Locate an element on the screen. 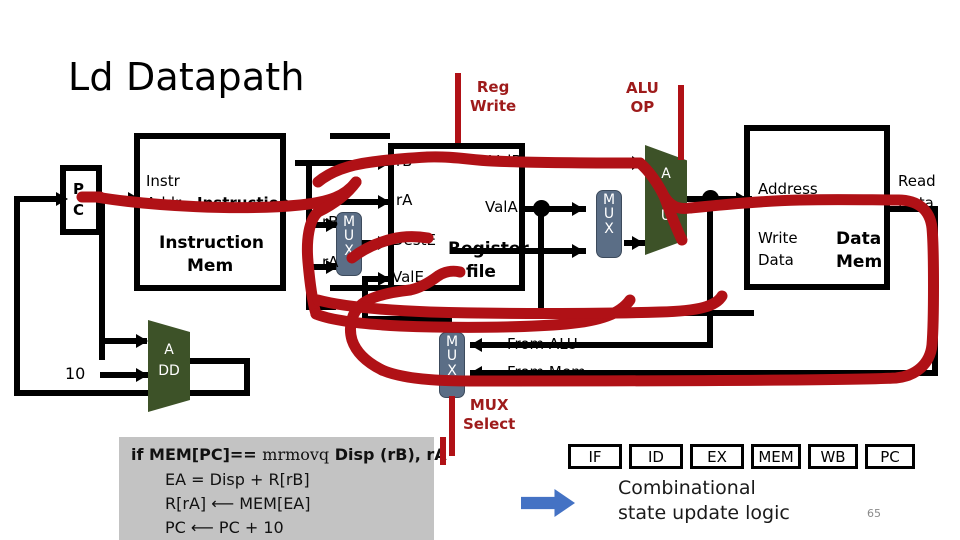  data-mem-readdata-line2: Data is located at coordinates (916, 203).